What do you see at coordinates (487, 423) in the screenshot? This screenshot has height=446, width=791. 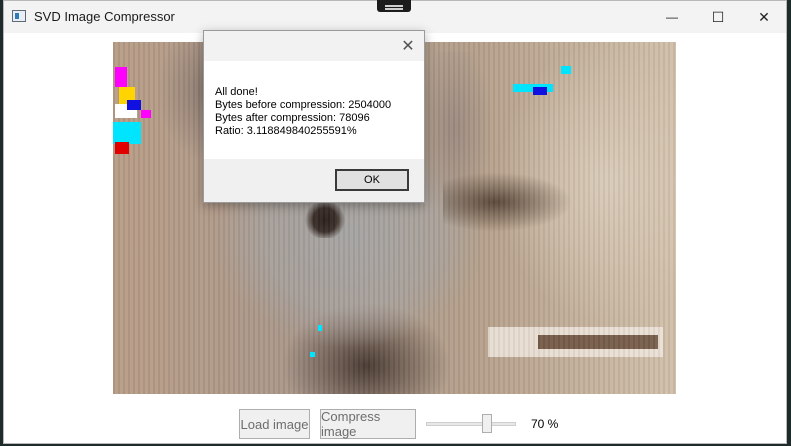 I see `quality-slider-thumb` at bounding box center [487, 423].